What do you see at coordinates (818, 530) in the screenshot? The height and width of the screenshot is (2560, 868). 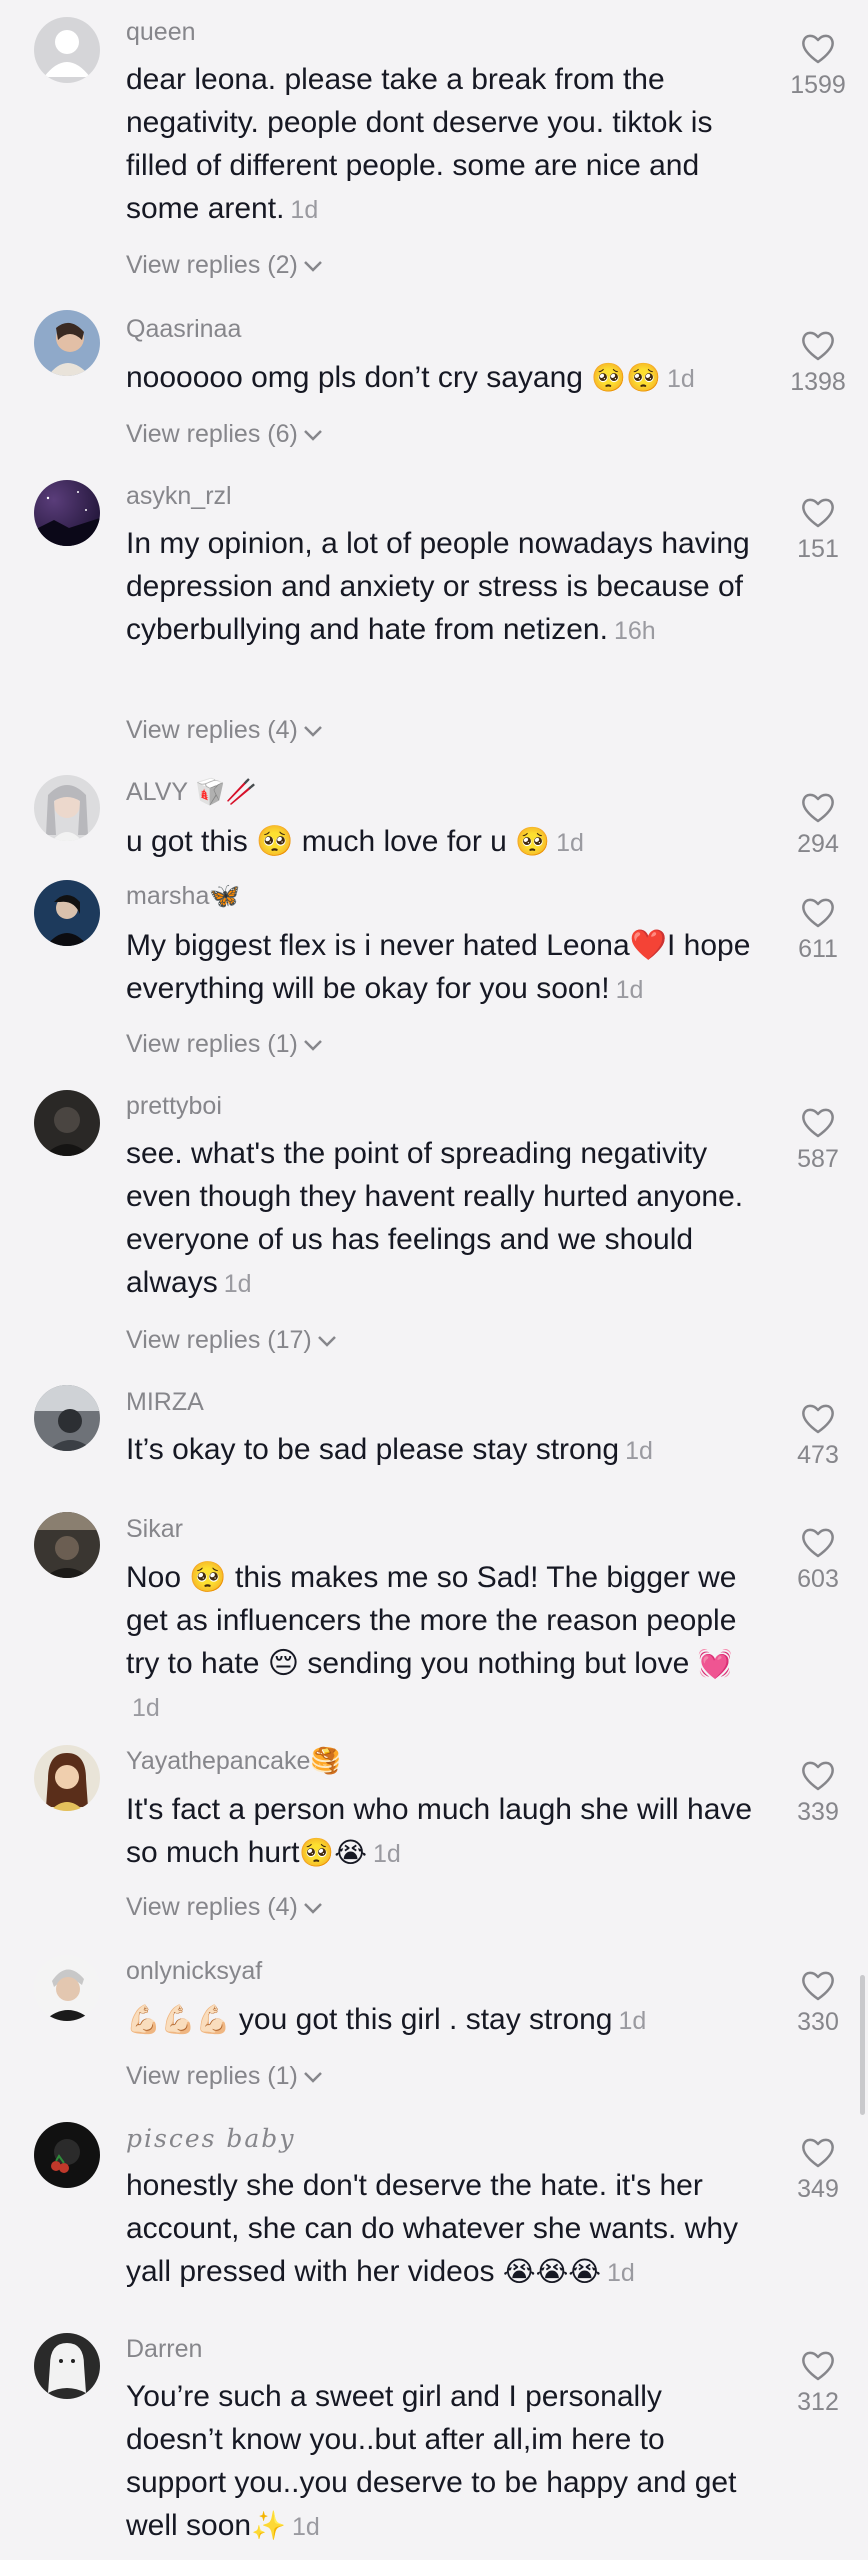 I see `like-button: 151` at bounding box center [818, 530].